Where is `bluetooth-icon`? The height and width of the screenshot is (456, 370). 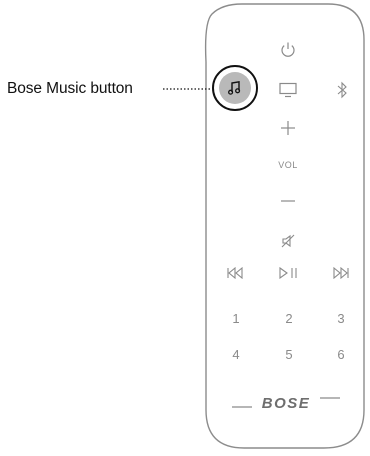
bluetooth-icon is located at coordinates (342, 90).